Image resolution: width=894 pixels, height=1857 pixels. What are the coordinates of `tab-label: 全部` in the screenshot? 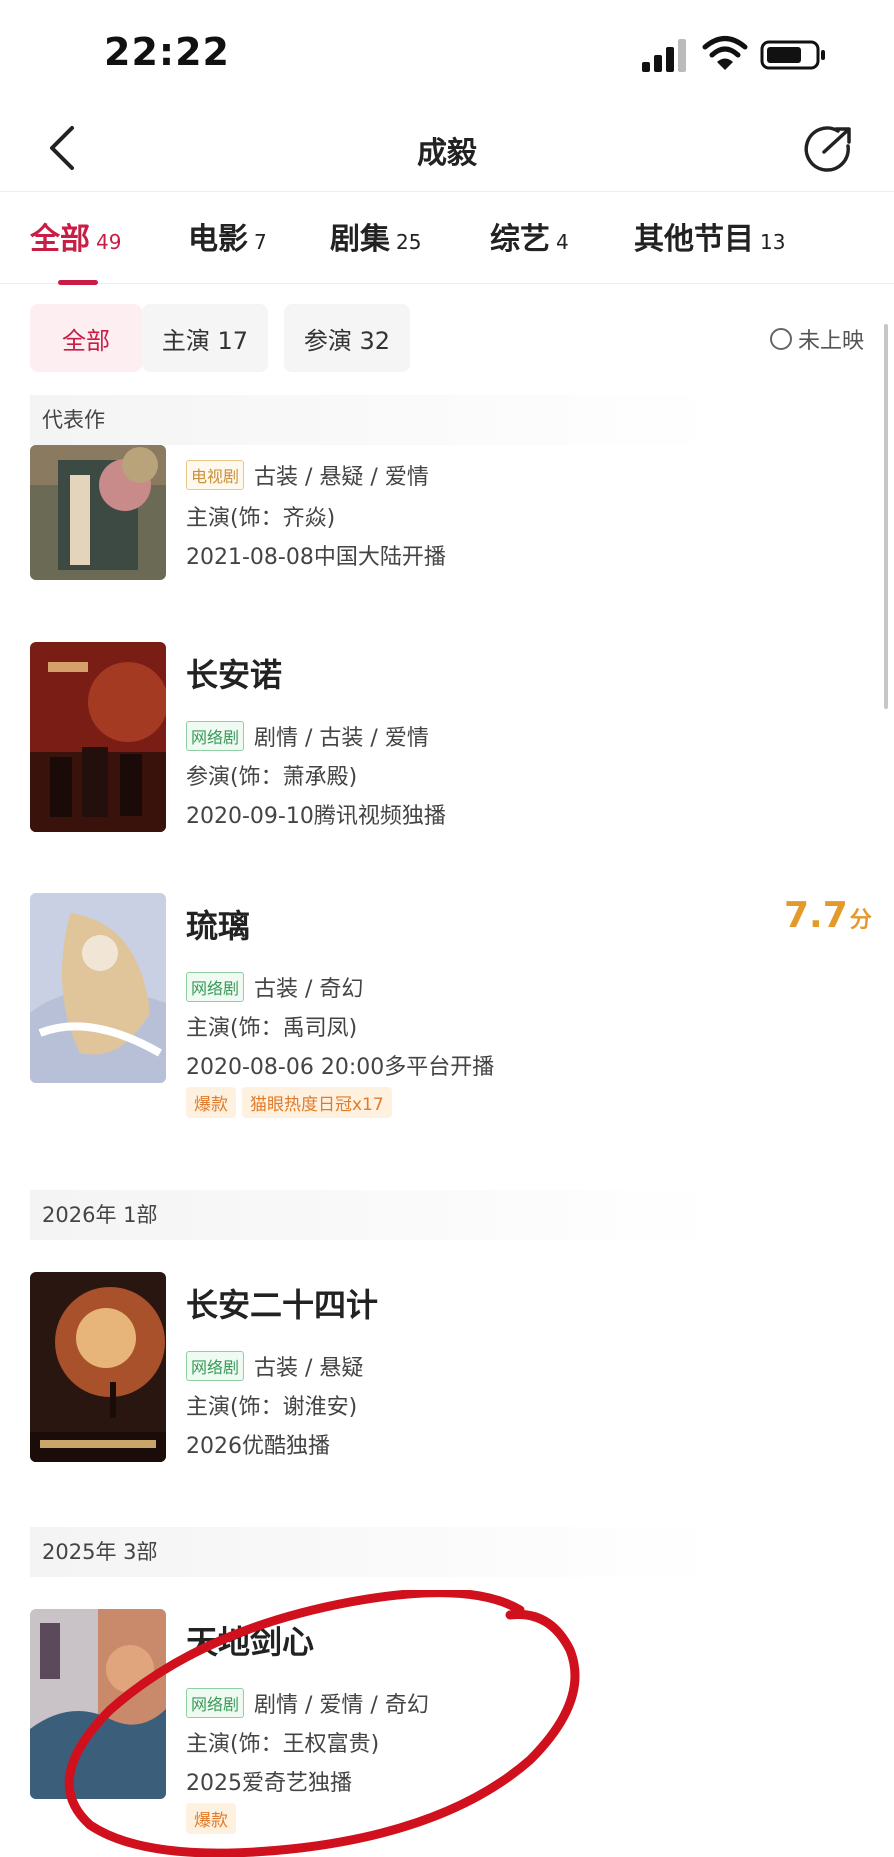 It's located at (60, 239).